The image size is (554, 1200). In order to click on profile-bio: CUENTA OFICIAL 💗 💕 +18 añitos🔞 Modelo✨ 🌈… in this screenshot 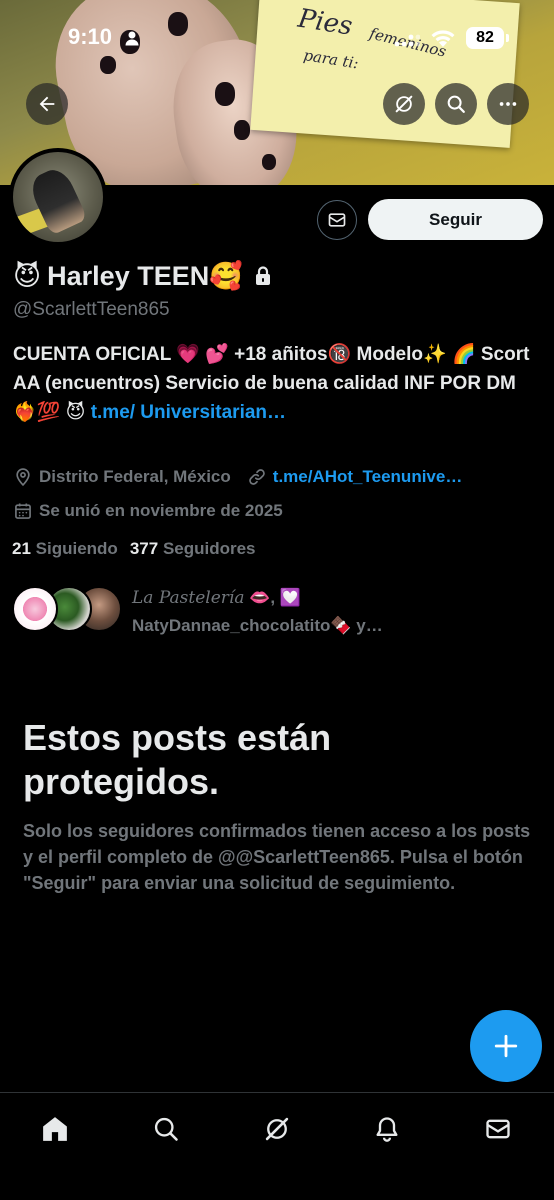, I will do `click(278, 383)`.